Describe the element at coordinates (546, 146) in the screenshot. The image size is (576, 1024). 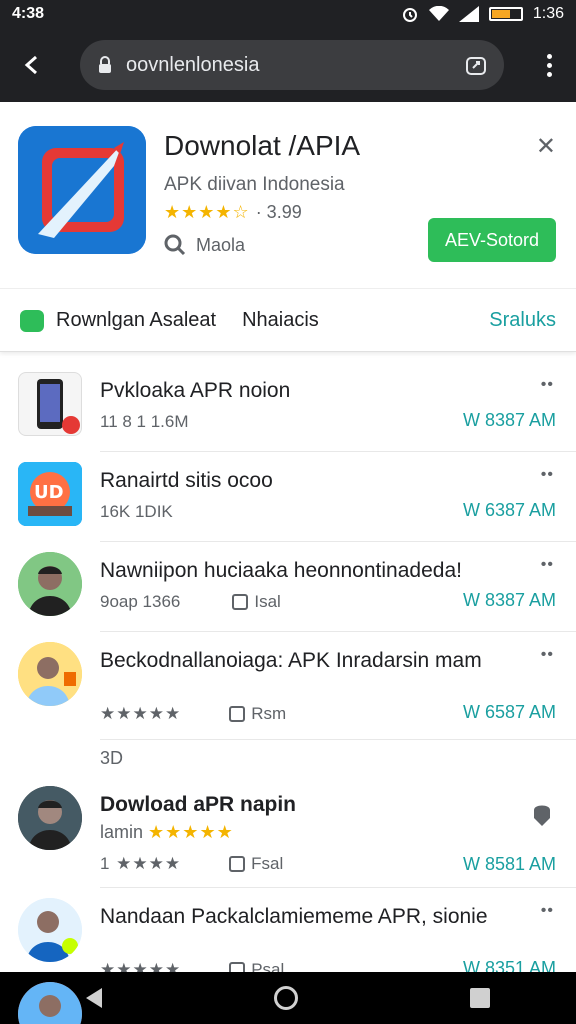
I see `close-button: ✕` at that location.